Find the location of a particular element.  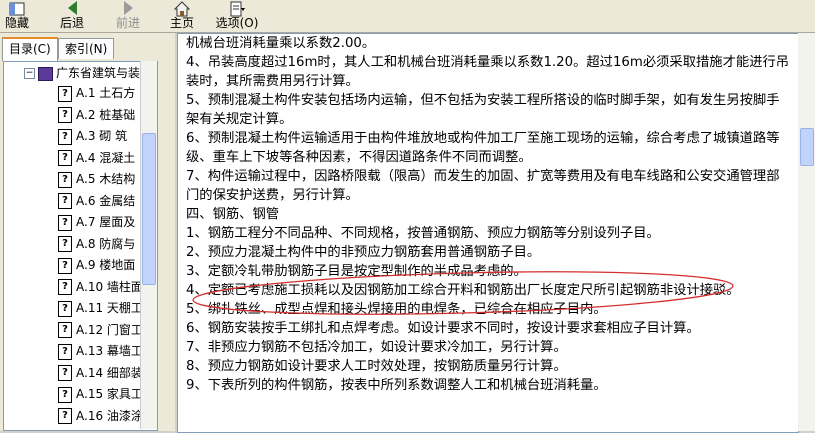

content-scrollbar is located at coordinates (806, 232).